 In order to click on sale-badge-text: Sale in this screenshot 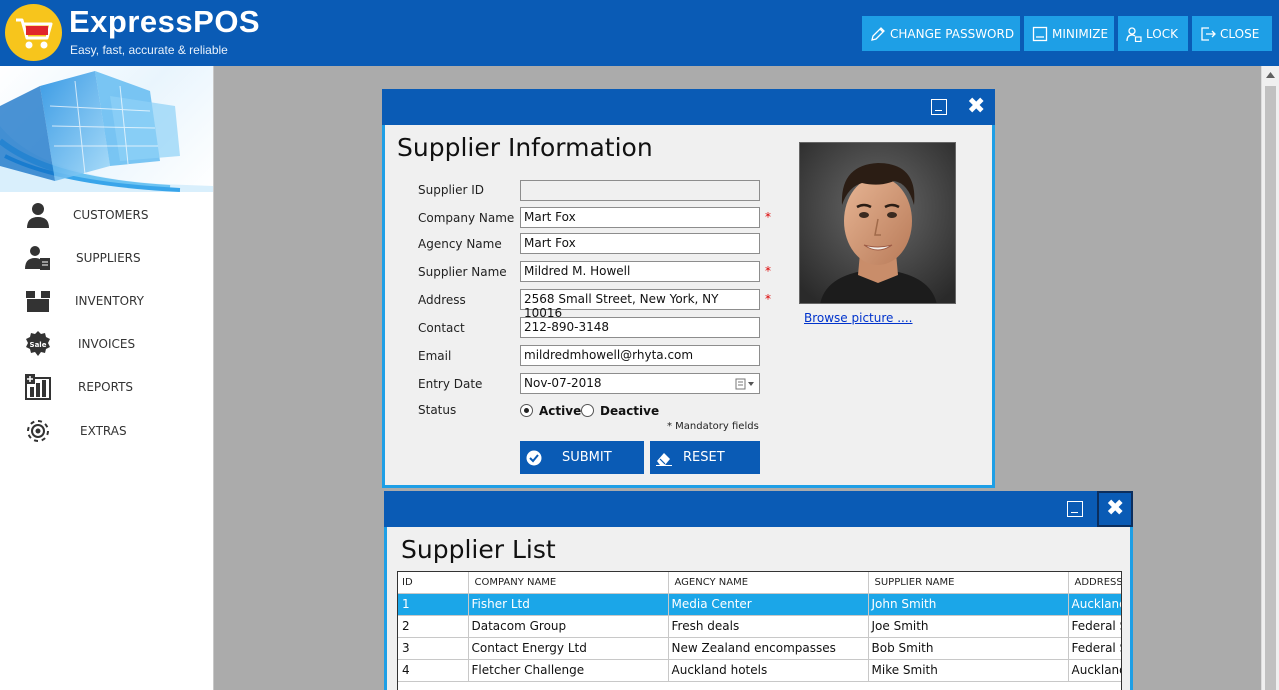, I will do `click(38, 345)`.